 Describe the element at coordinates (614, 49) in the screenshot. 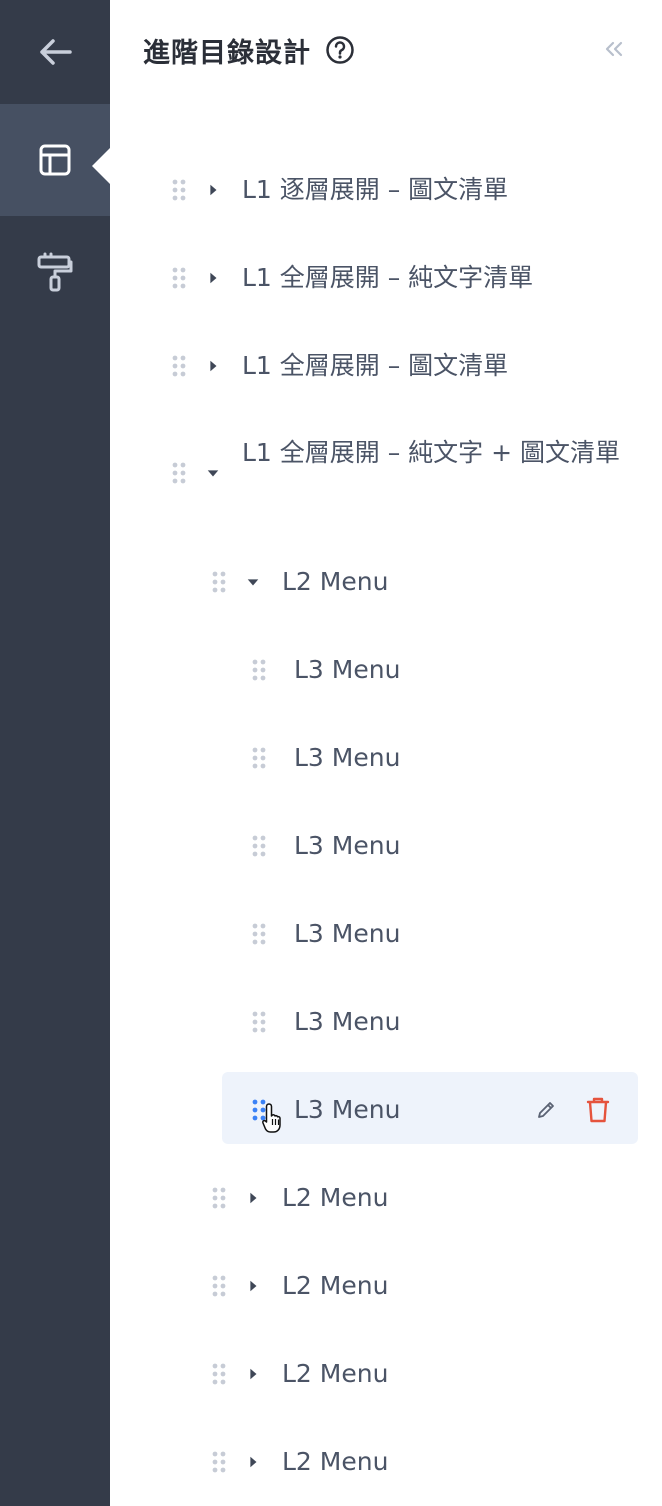

I see `double-chevron-left-icon` at that location.